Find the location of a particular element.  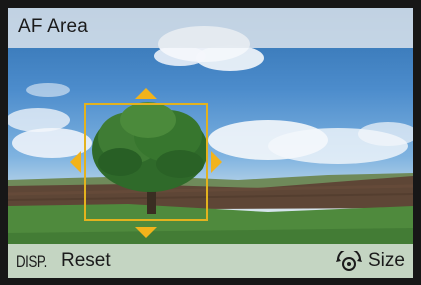

move-up-arrow-icon is located at coordinates (146, 93).